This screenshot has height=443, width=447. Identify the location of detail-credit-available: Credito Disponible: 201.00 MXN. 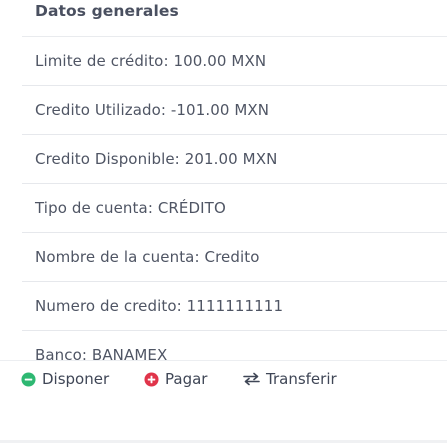
(234, 158).